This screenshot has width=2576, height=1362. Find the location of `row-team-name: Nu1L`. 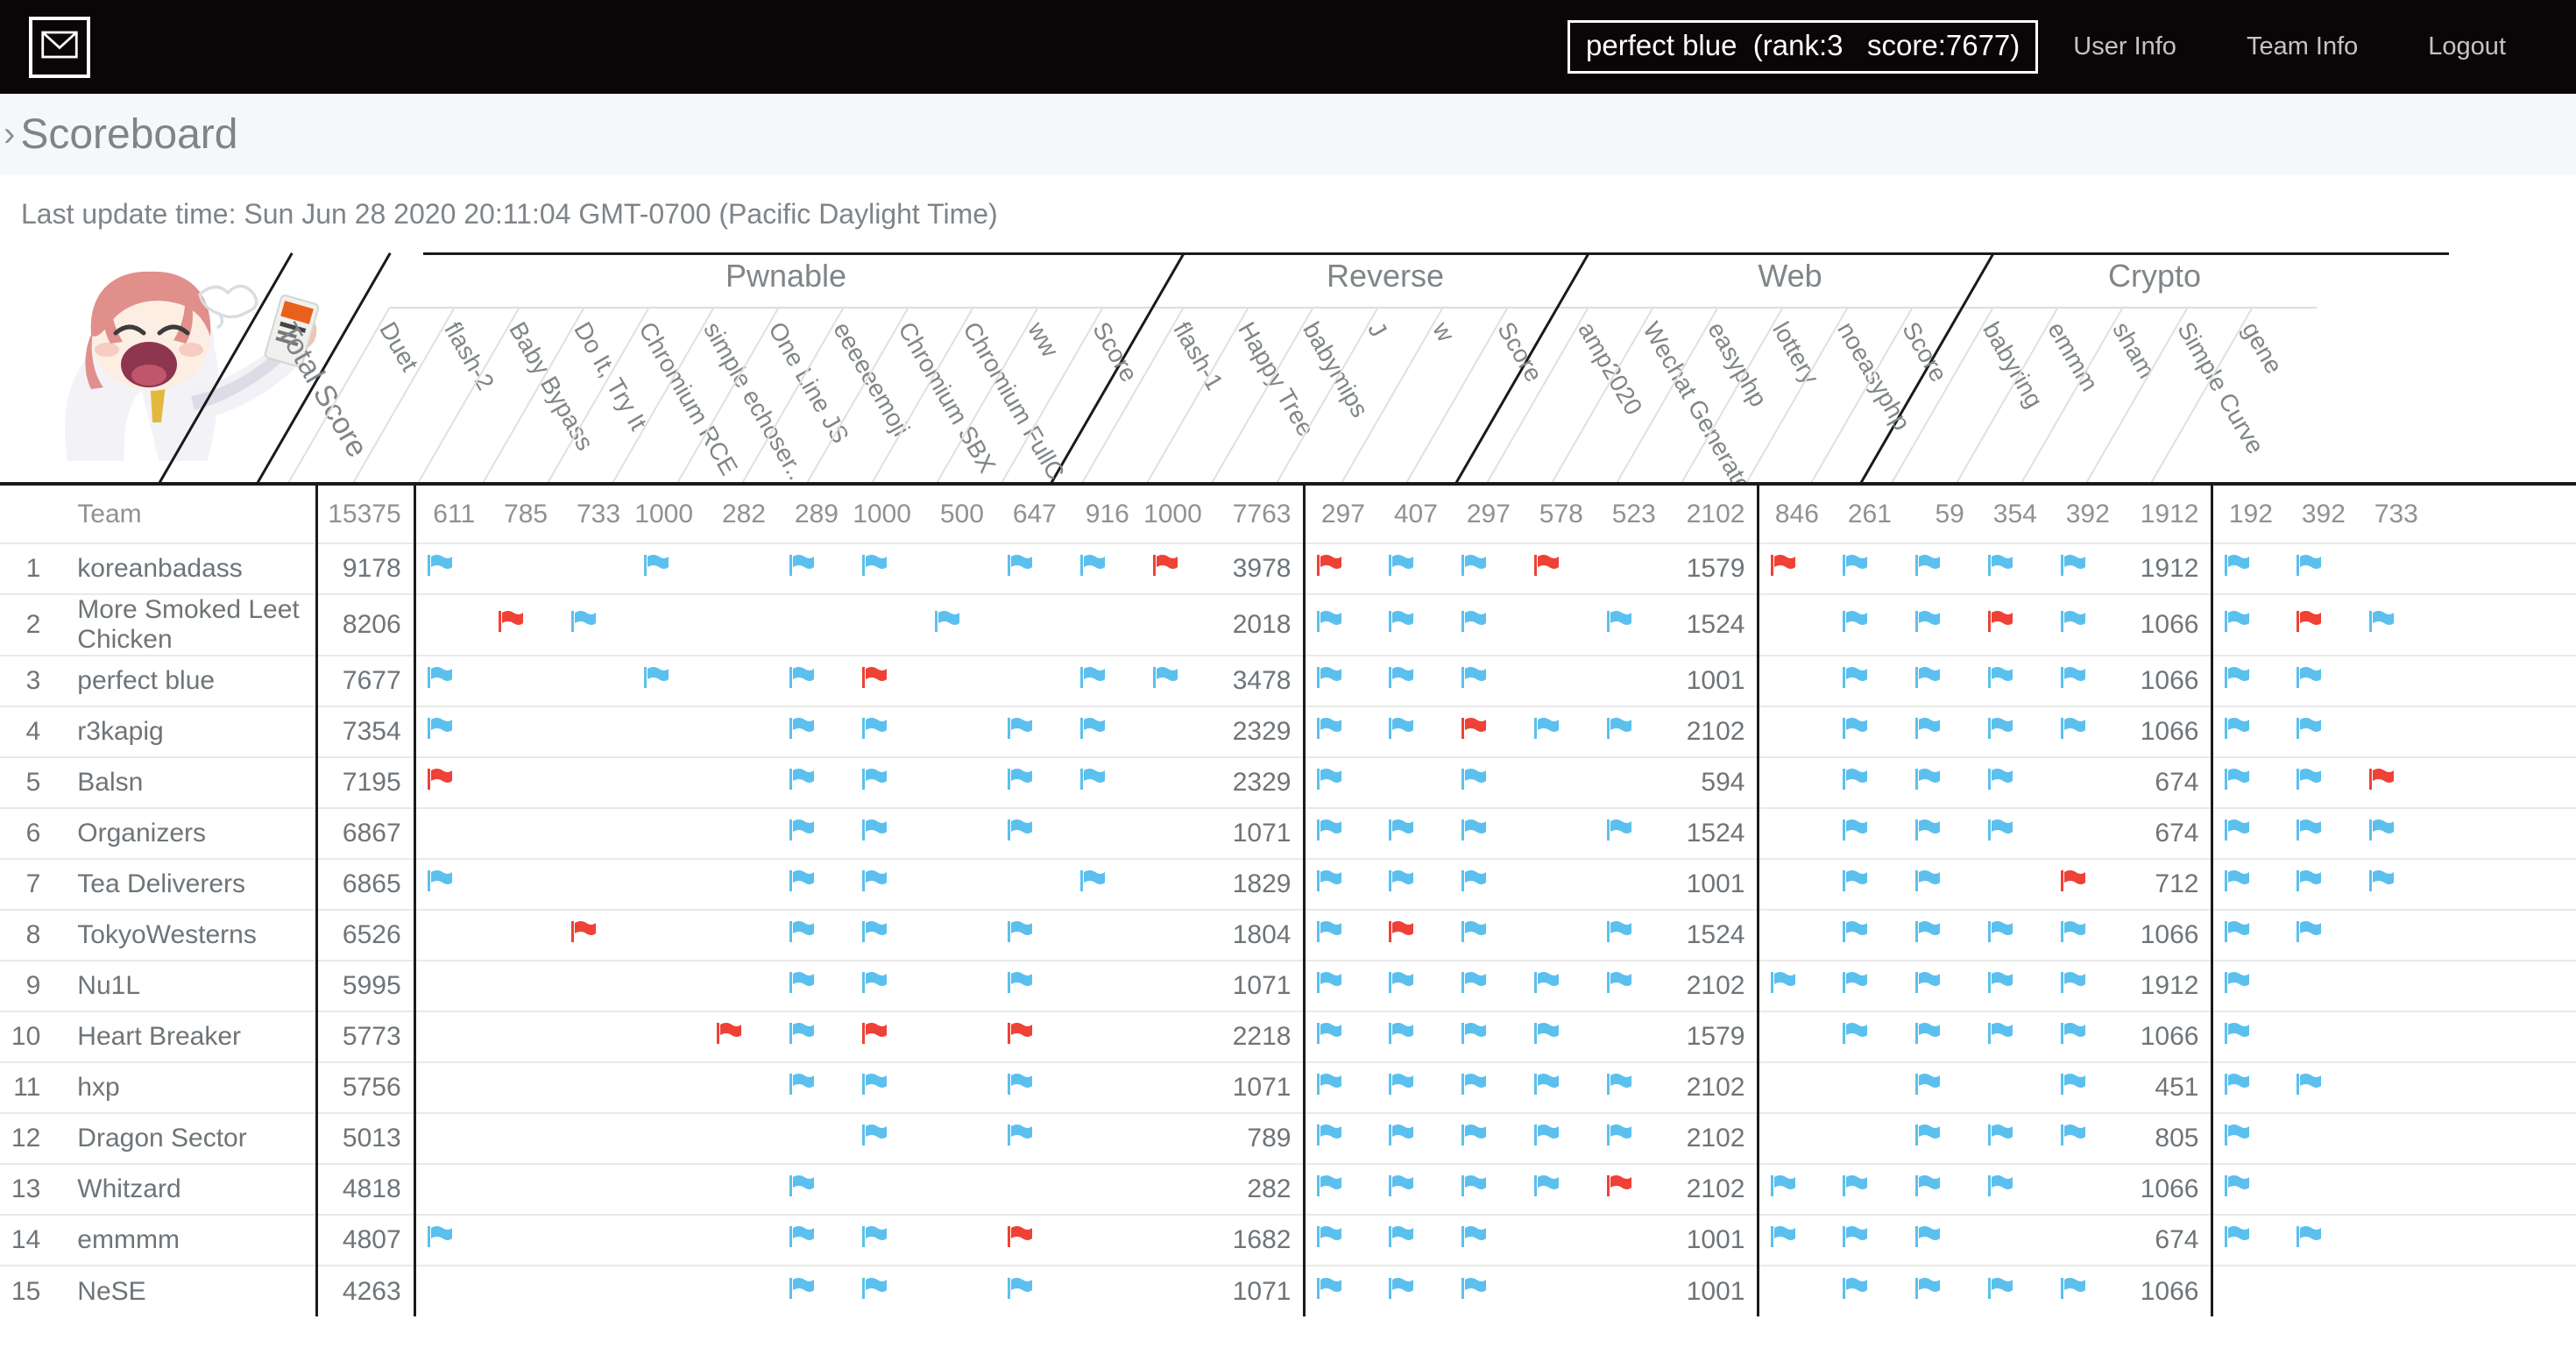

row-team-name: Nu1L is located at coordinates (183, 986).